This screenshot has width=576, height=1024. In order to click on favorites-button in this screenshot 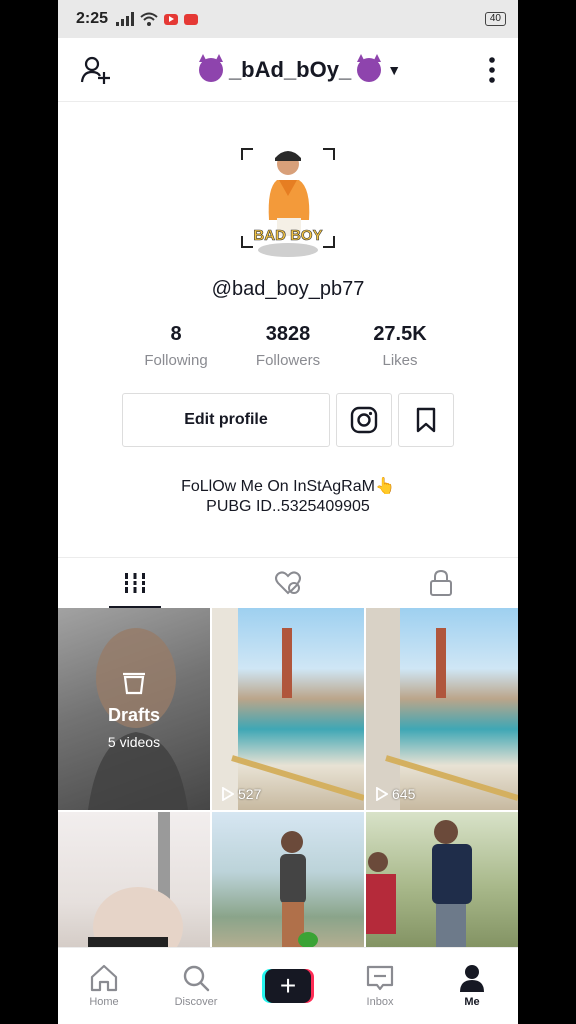, I will do `click(426, 420)`.